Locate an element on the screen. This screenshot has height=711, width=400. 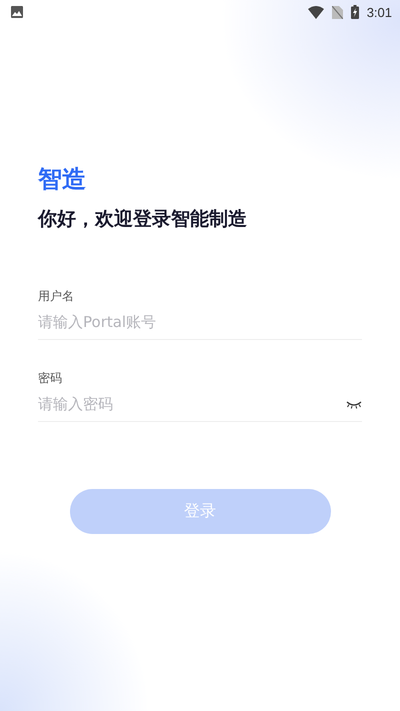
wifi-icon is located at coordinates (316, 12).